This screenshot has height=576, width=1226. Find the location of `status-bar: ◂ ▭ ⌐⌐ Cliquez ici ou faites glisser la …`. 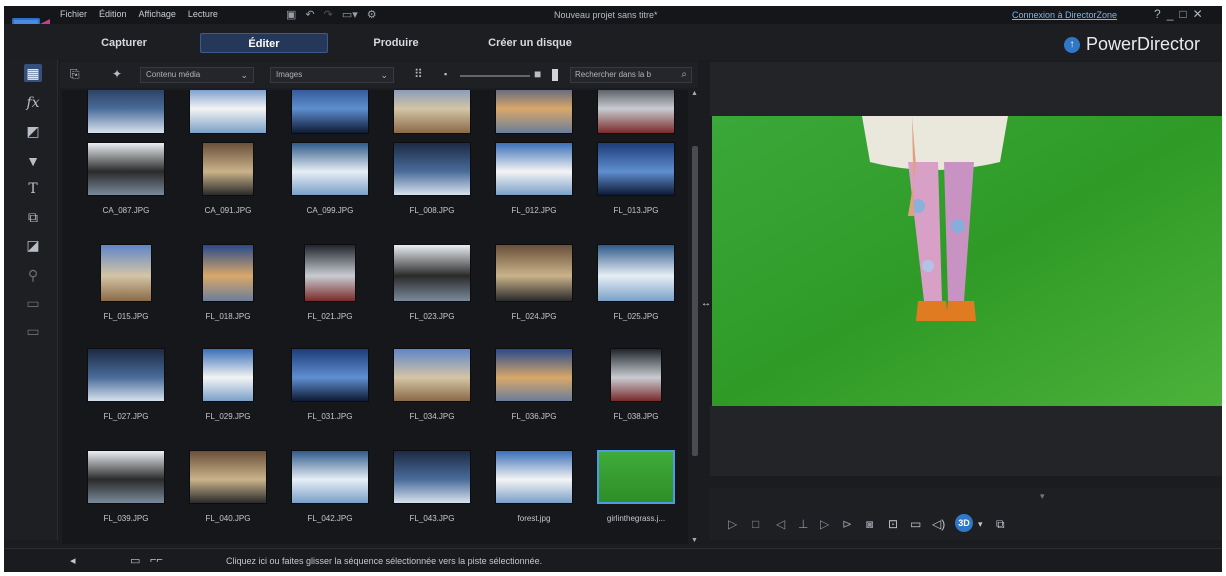

status-bar: ◂ ▭ ⌐⌐ Cliquez ici ou faites glisser la … is located at coordinates (613, 560).